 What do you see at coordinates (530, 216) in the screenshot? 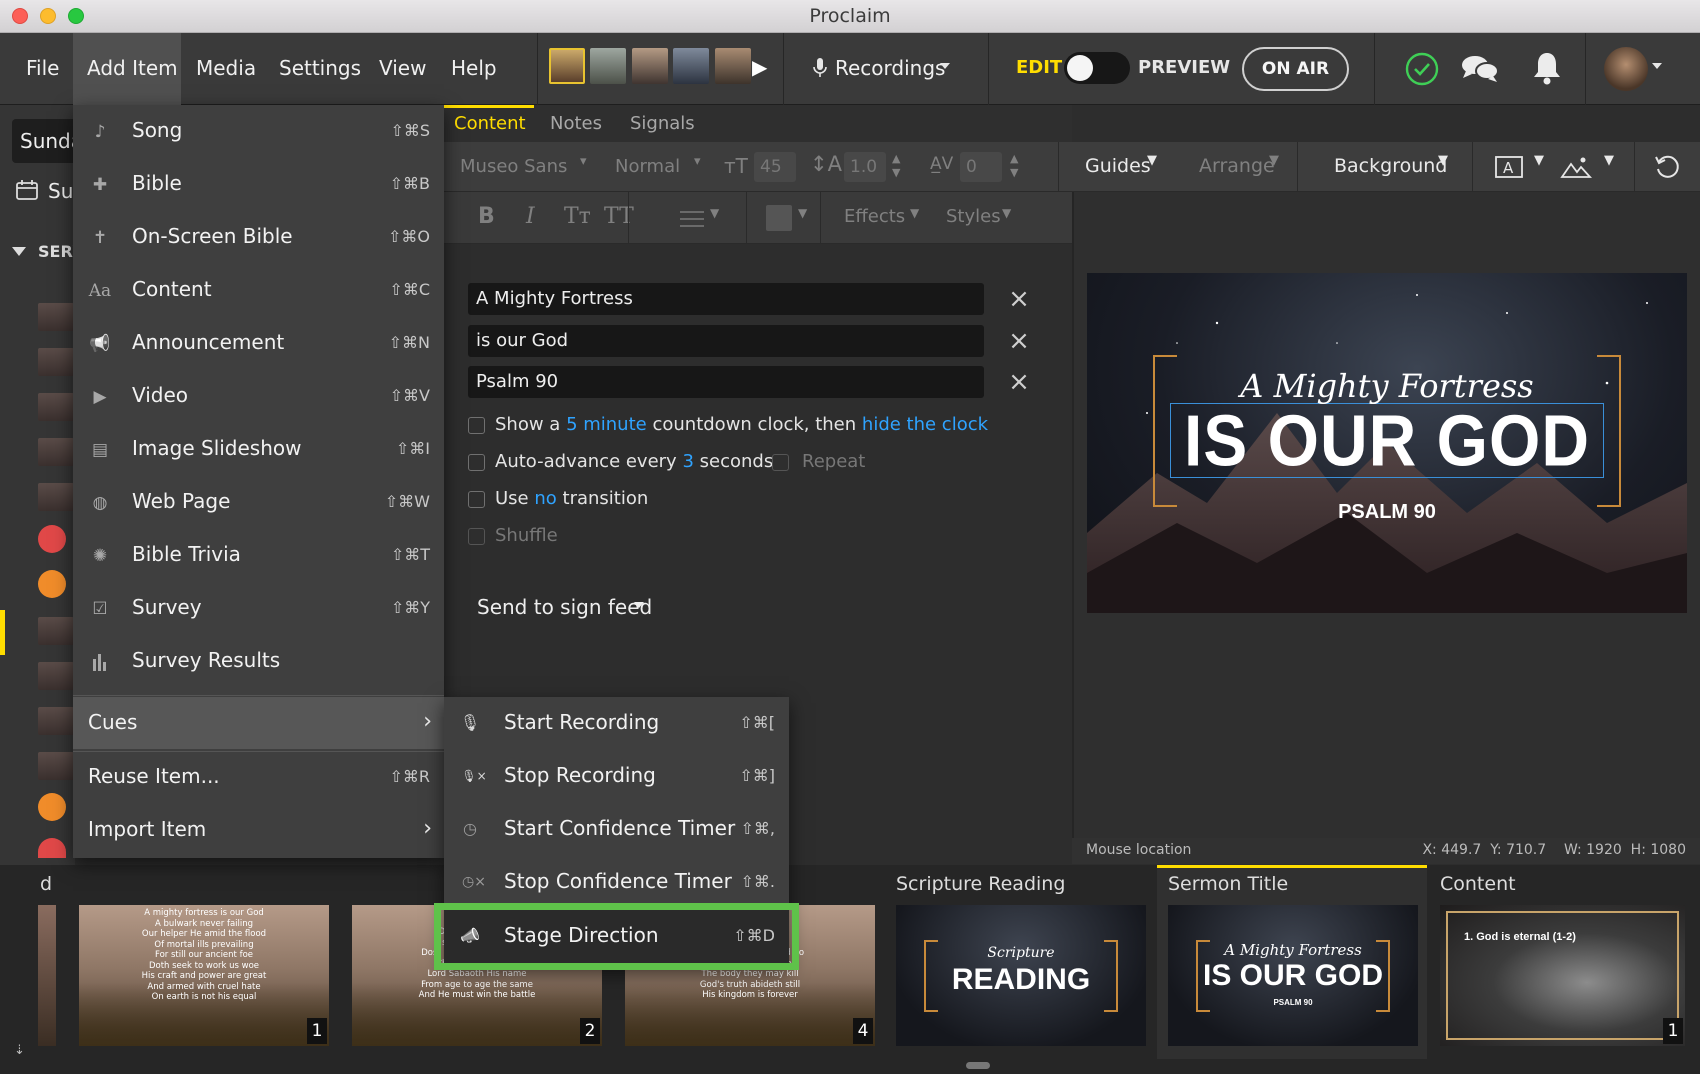
I see `italic-button: I` at bounding box center [530, 216].